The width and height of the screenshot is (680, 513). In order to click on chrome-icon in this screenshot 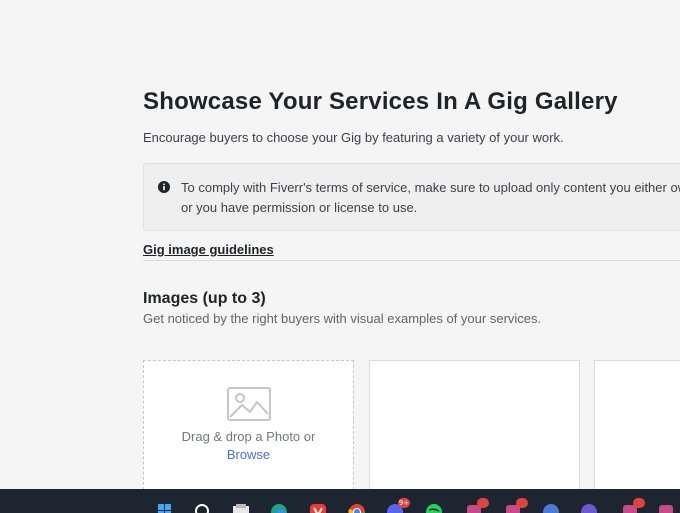, I will do `click(357, 507)`.